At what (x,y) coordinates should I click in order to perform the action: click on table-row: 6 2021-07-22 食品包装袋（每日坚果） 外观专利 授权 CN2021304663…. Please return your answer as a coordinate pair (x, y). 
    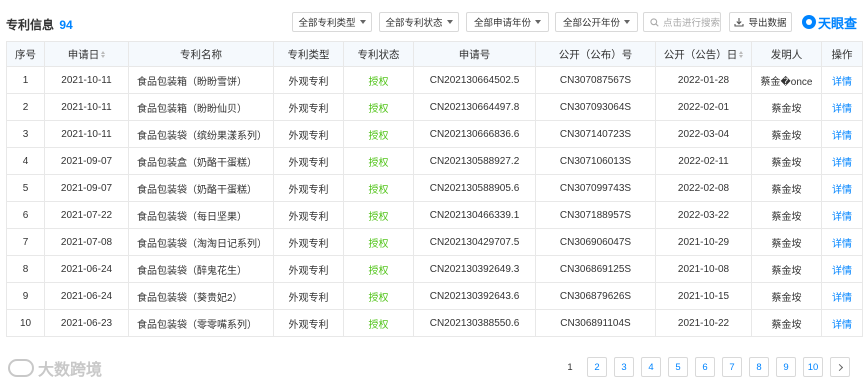
    Looking at the image, I should click on (434, 215).